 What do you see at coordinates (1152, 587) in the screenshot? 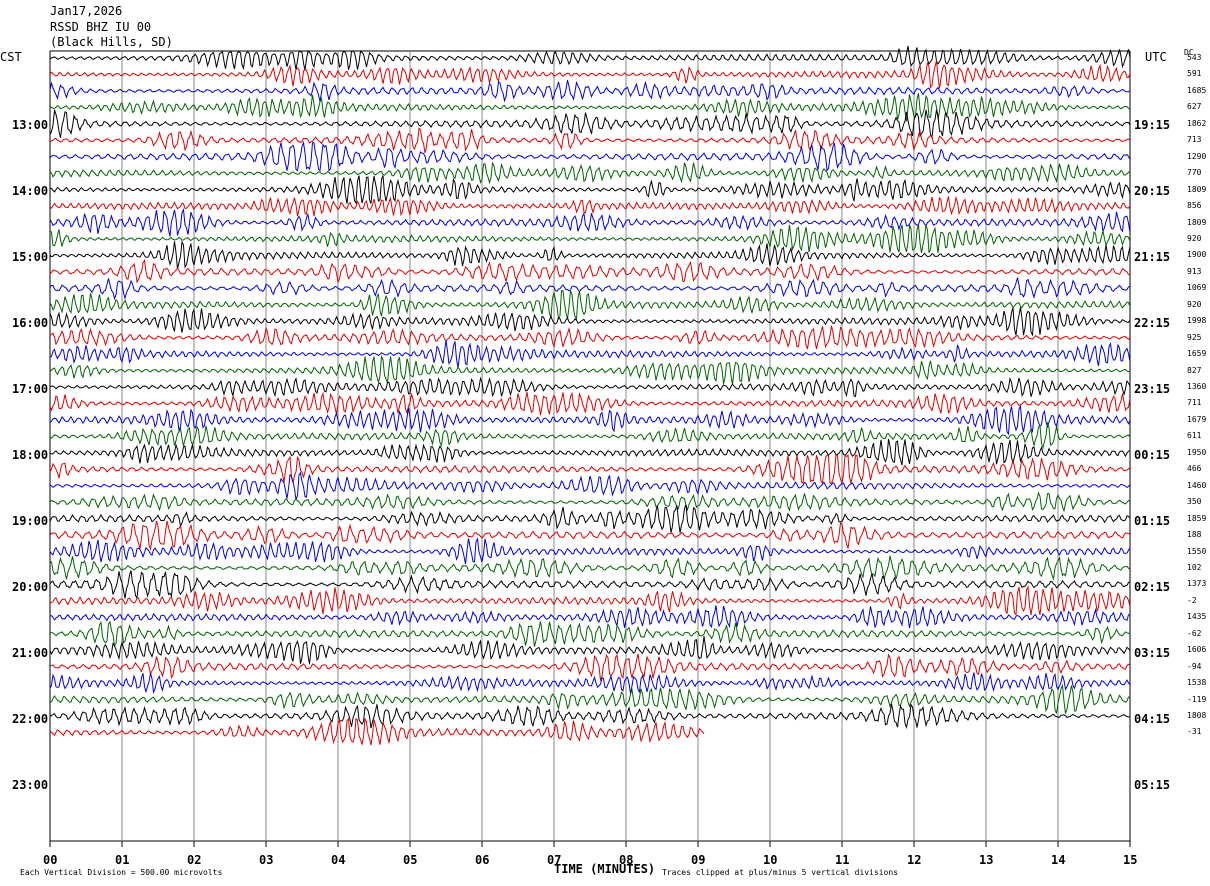
I see `utc-hour-label: 02:15` at bounding box center [1152, 587].